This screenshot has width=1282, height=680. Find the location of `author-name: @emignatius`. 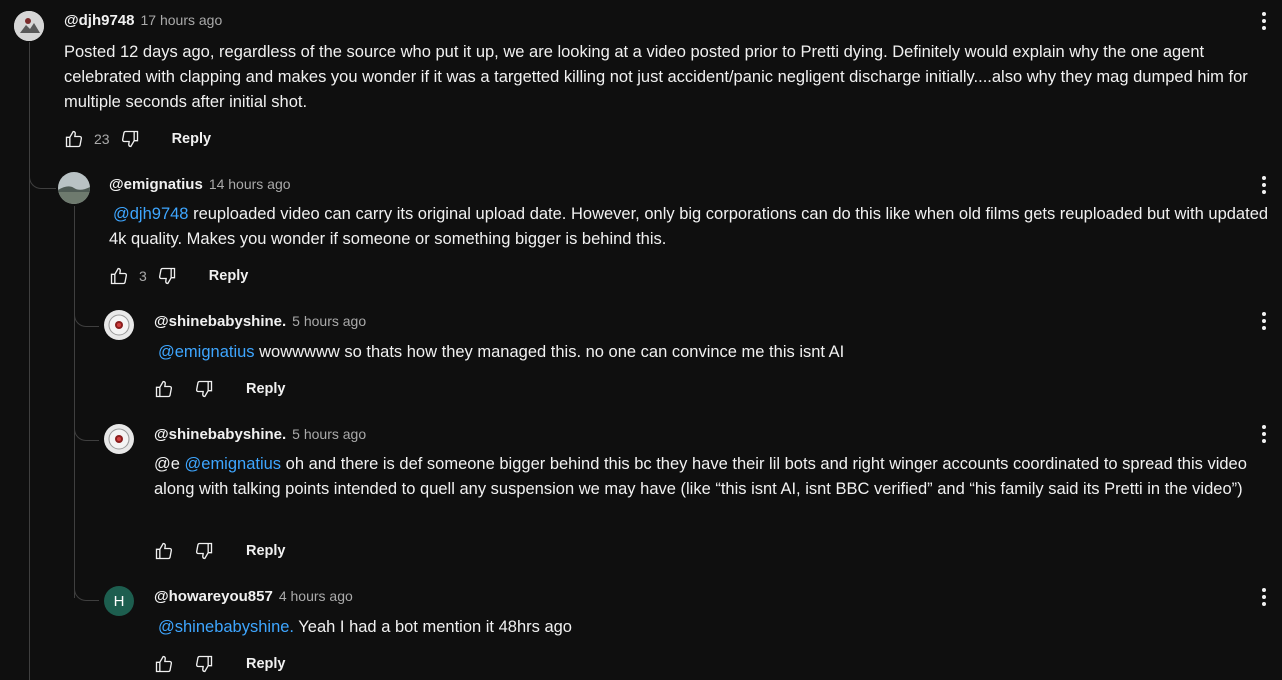

author-name: @emignatius is located at coordinates (156, 184).